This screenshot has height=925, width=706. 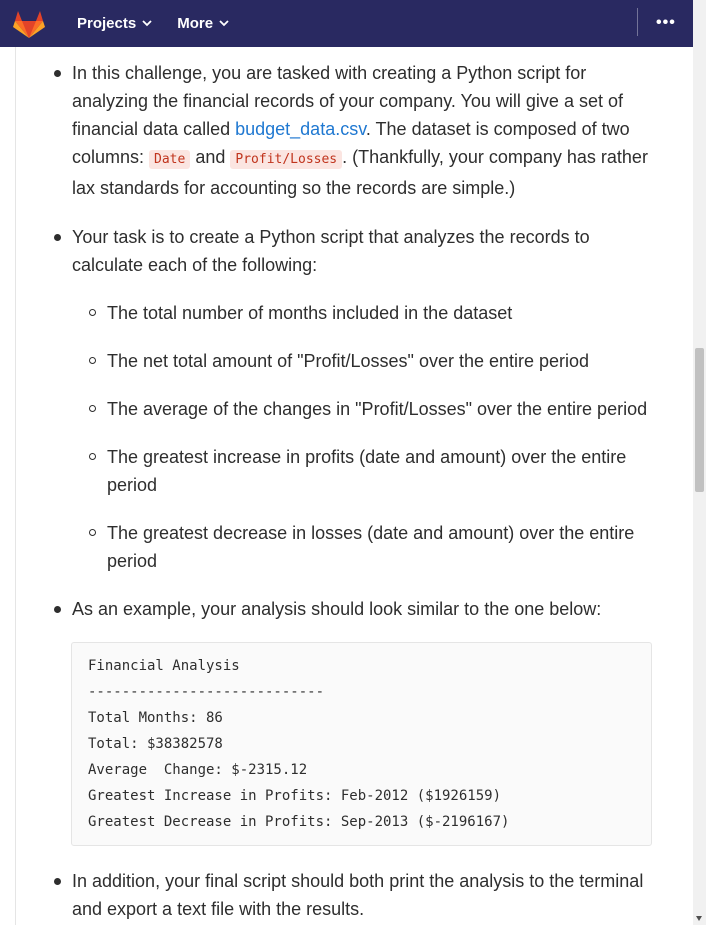 What do you see at coordinates (666, 23) in the screenshot?
I see `more-horizontal-icon: •••` at bounding box center [666, 23].